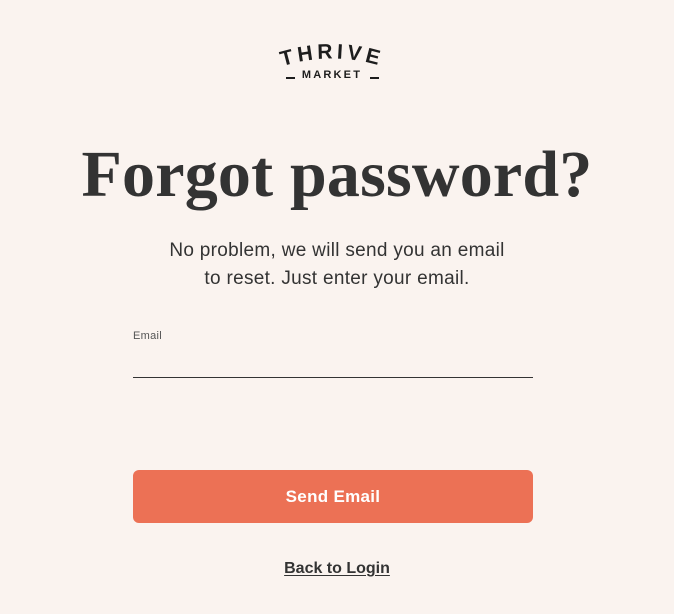 This screenshot has height=614, width=674. I want to click on svg-text: THRIVE, so click(332, 55).